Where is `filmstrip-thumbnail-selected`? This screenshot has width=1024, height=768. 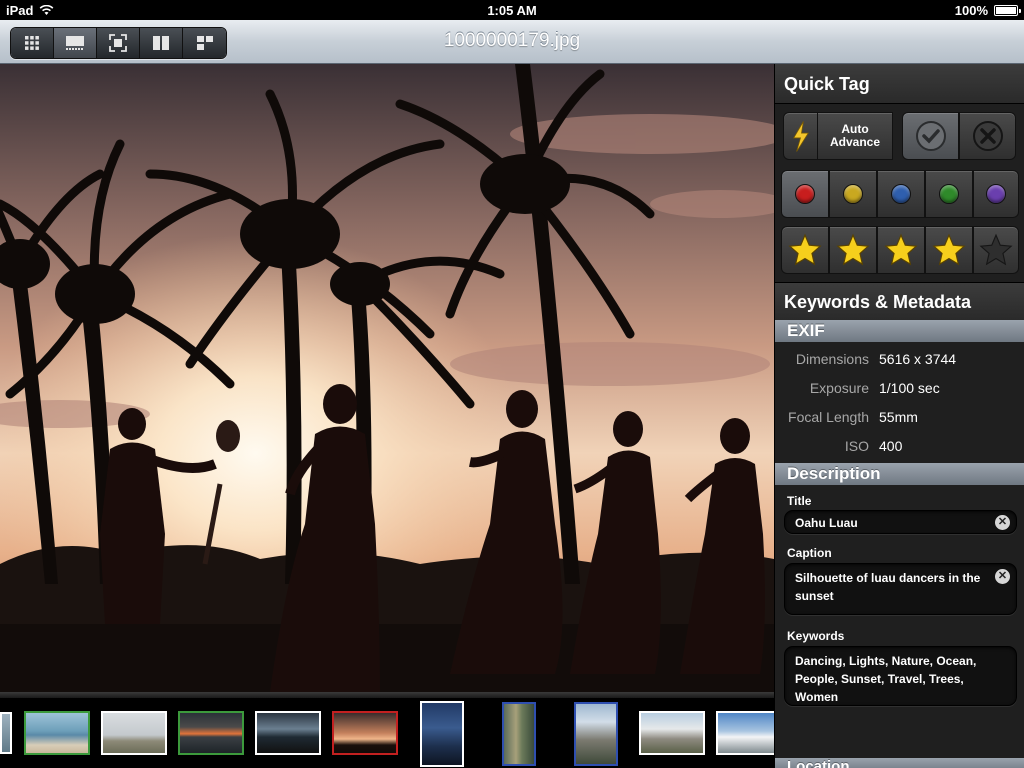
filmstrip-thumbnail-selected is located at coordinates (442, 734).